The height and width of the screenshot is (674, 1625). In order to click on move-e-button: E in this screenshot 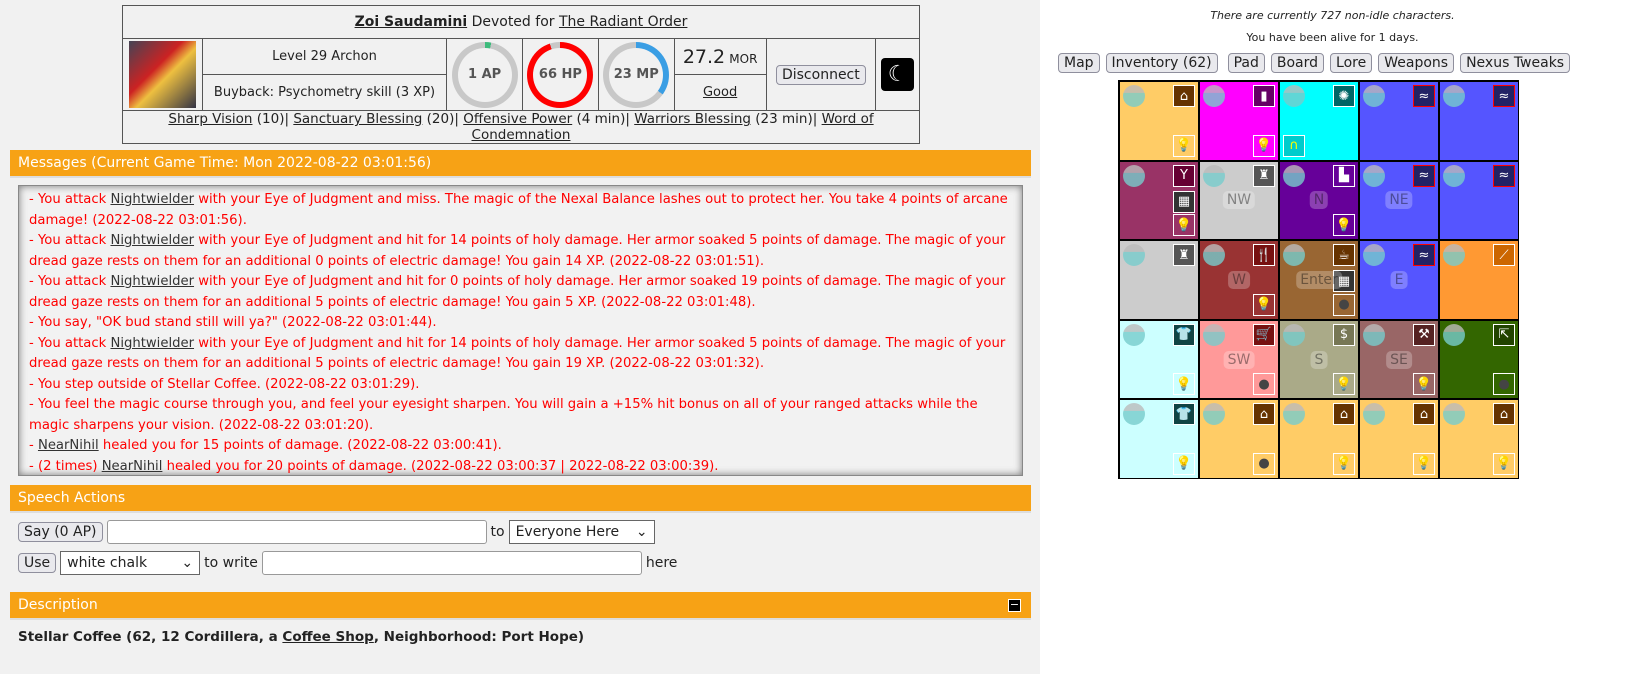, I will do `click(1399, 279)`.